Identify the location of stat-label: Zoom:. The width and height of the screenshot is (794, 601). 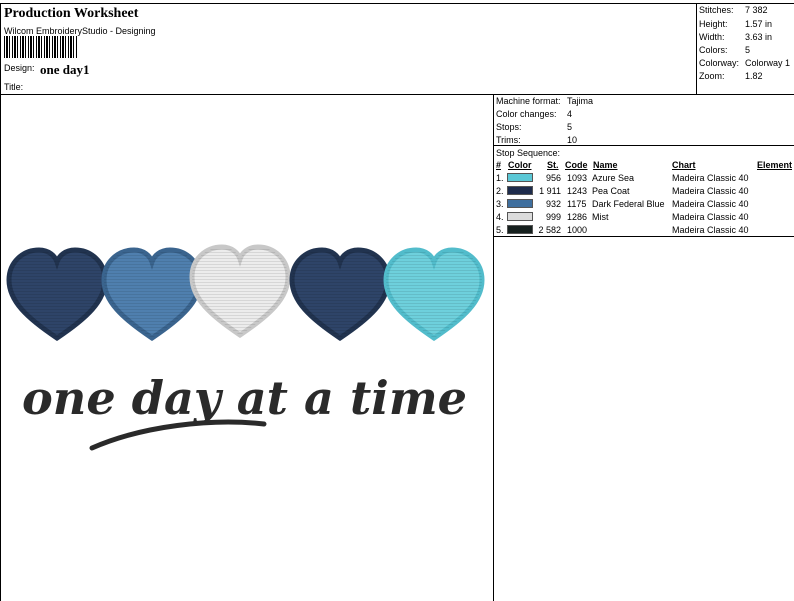
(712, 76).